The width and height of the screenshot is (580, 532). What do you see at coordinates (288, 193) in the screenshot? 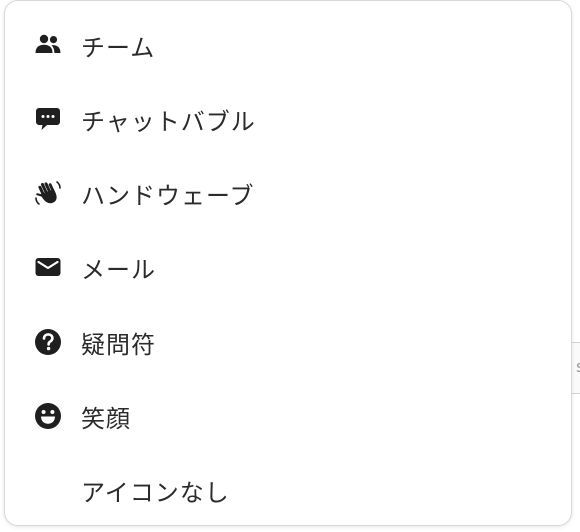
I see `menu-item-hand-wave: ハンドウェーブ` at bounding box center [288, 193].